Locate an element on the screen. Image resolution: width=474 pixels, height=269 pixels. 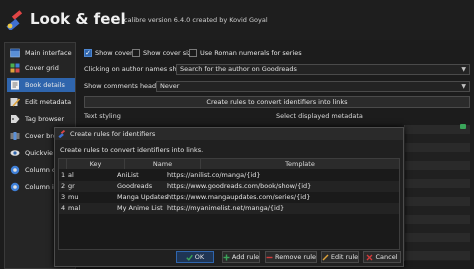
remove-rule-button: Remove rule is located at coordinates (291, 257).